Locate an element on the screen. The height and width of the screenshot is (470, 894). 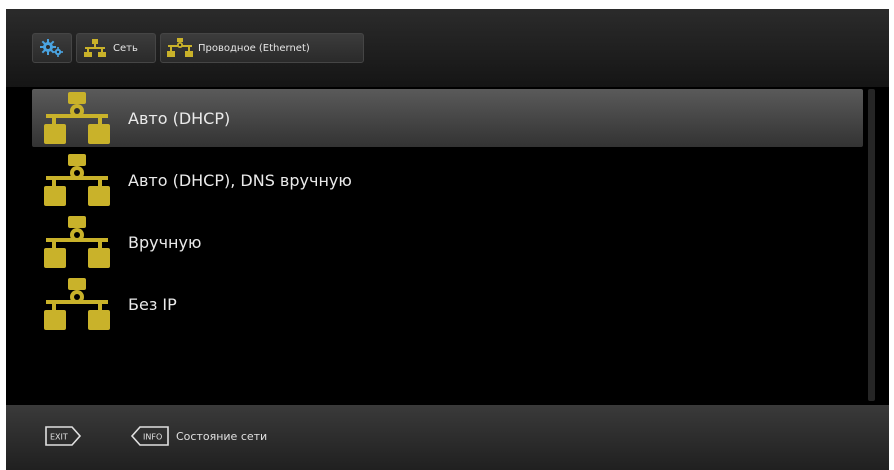
network-status-label: Состояние сети is located at coordinates (222, 436).